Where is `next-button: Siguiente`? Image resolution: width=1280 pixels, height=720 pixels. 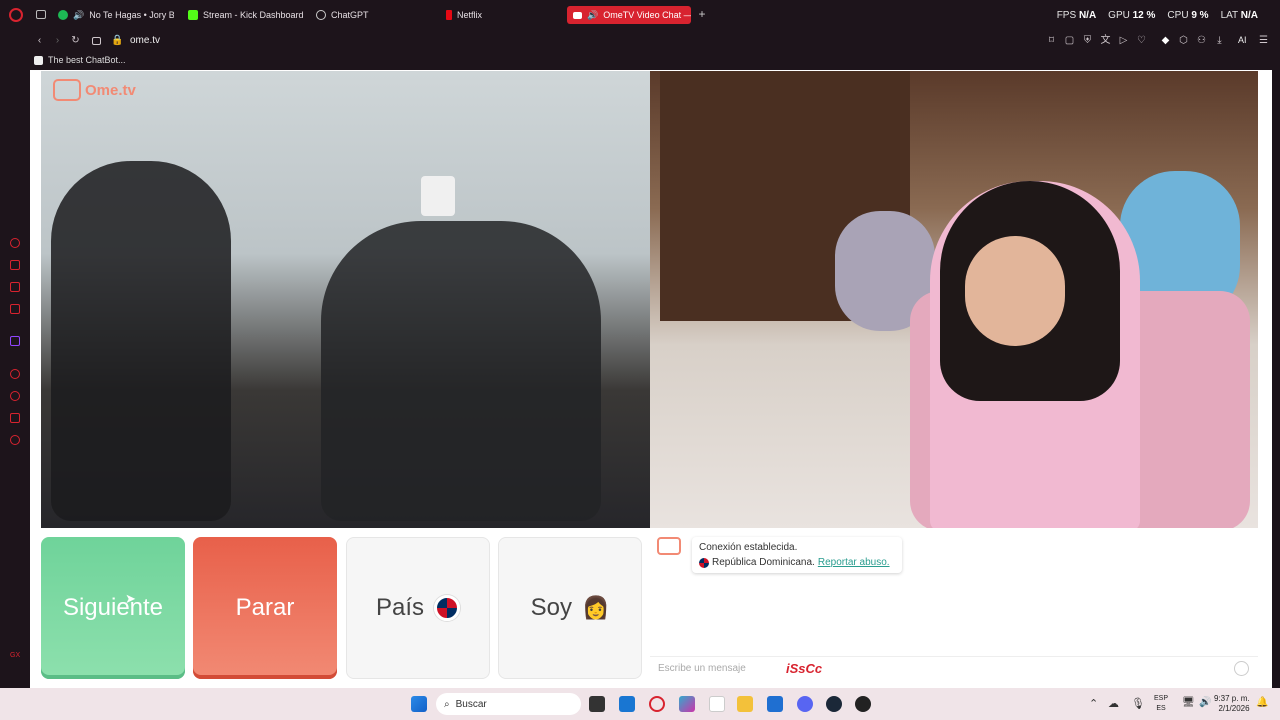 next-button: Siguiente is located at coordinates (113, 608).